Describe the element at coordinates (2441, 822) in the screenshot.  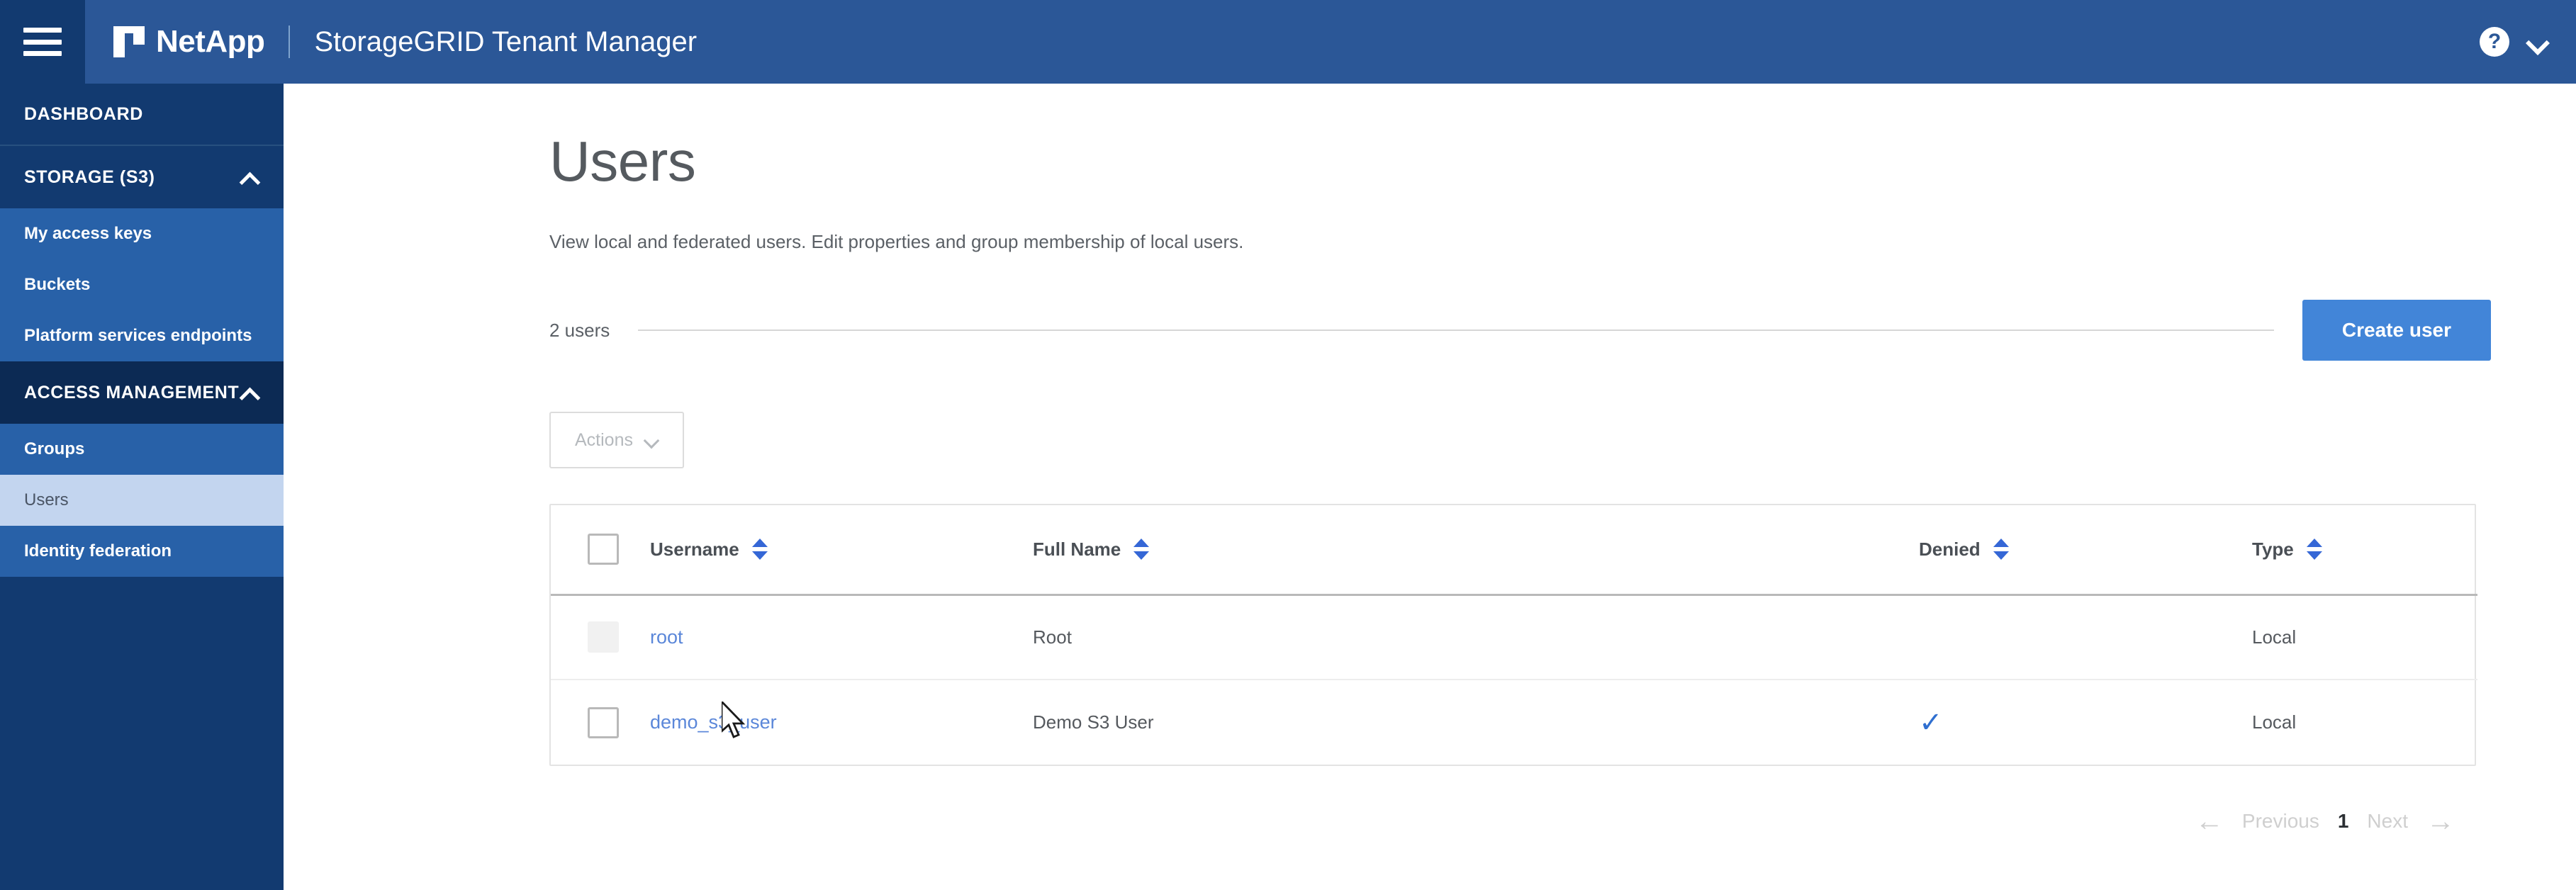
I see `arrow-right-icon: →` at that location.